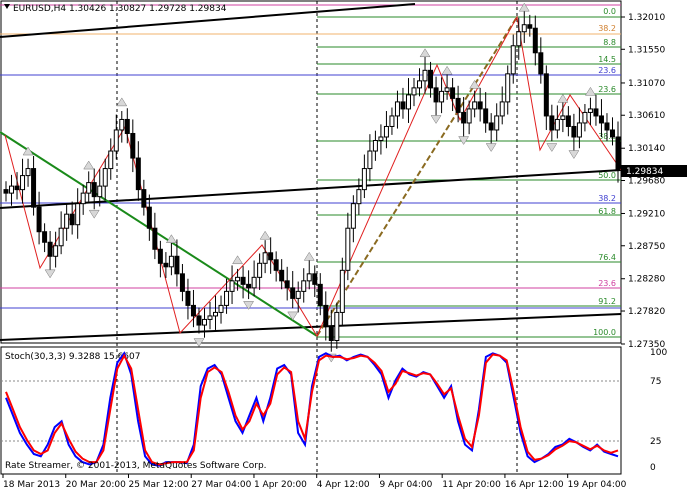  I want to click on price-label: 1.31070, so click(646, 84).